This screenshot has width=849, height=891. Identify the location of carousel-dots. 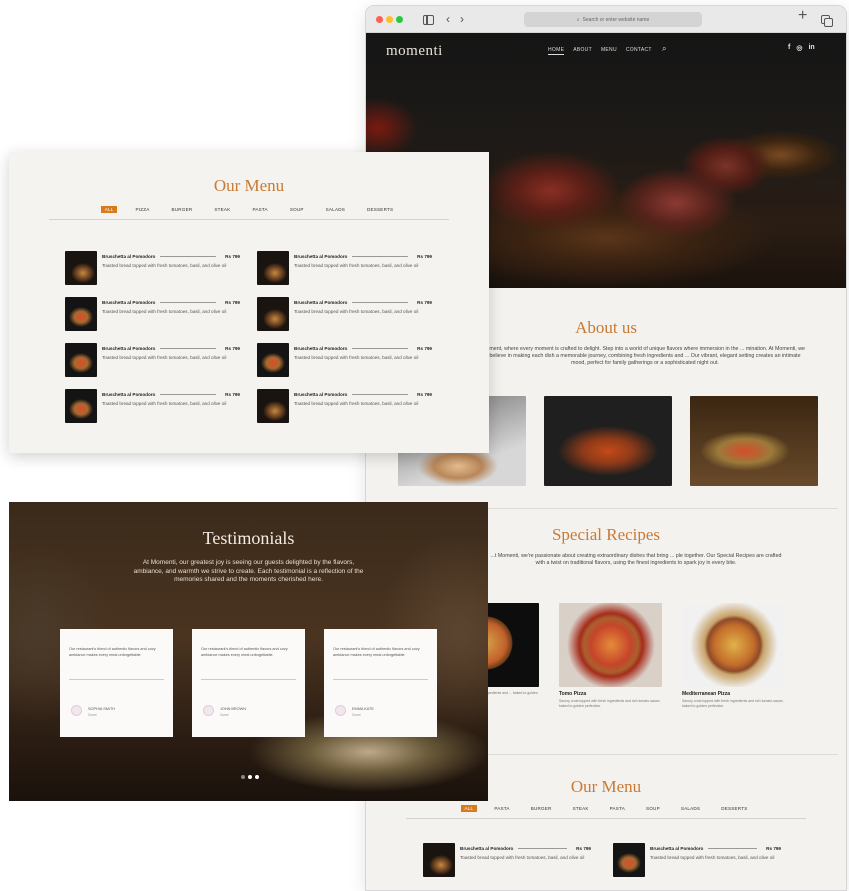
(250, 777).